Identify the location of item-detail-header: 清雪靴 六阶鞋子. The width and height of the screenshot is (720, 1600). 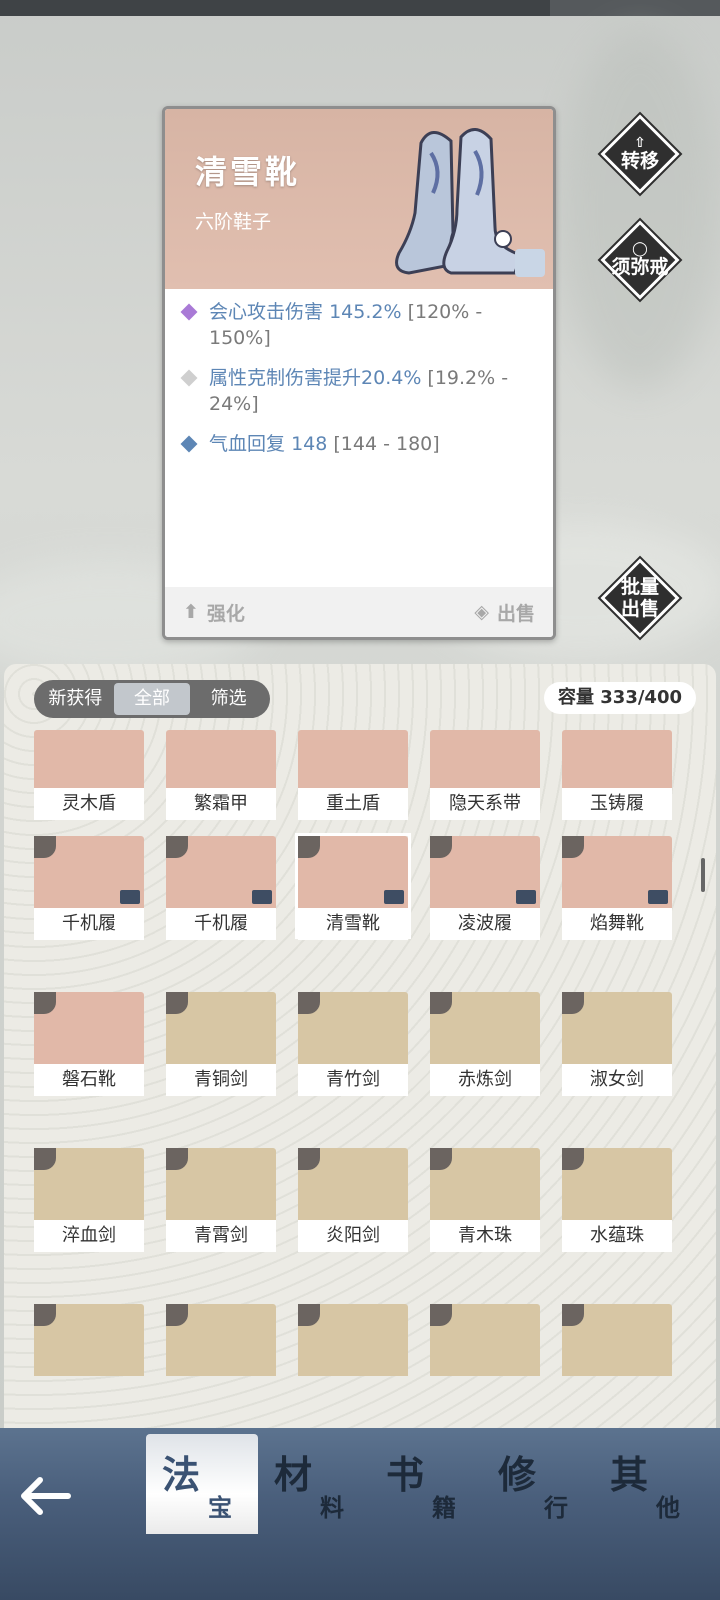
(359, 199).